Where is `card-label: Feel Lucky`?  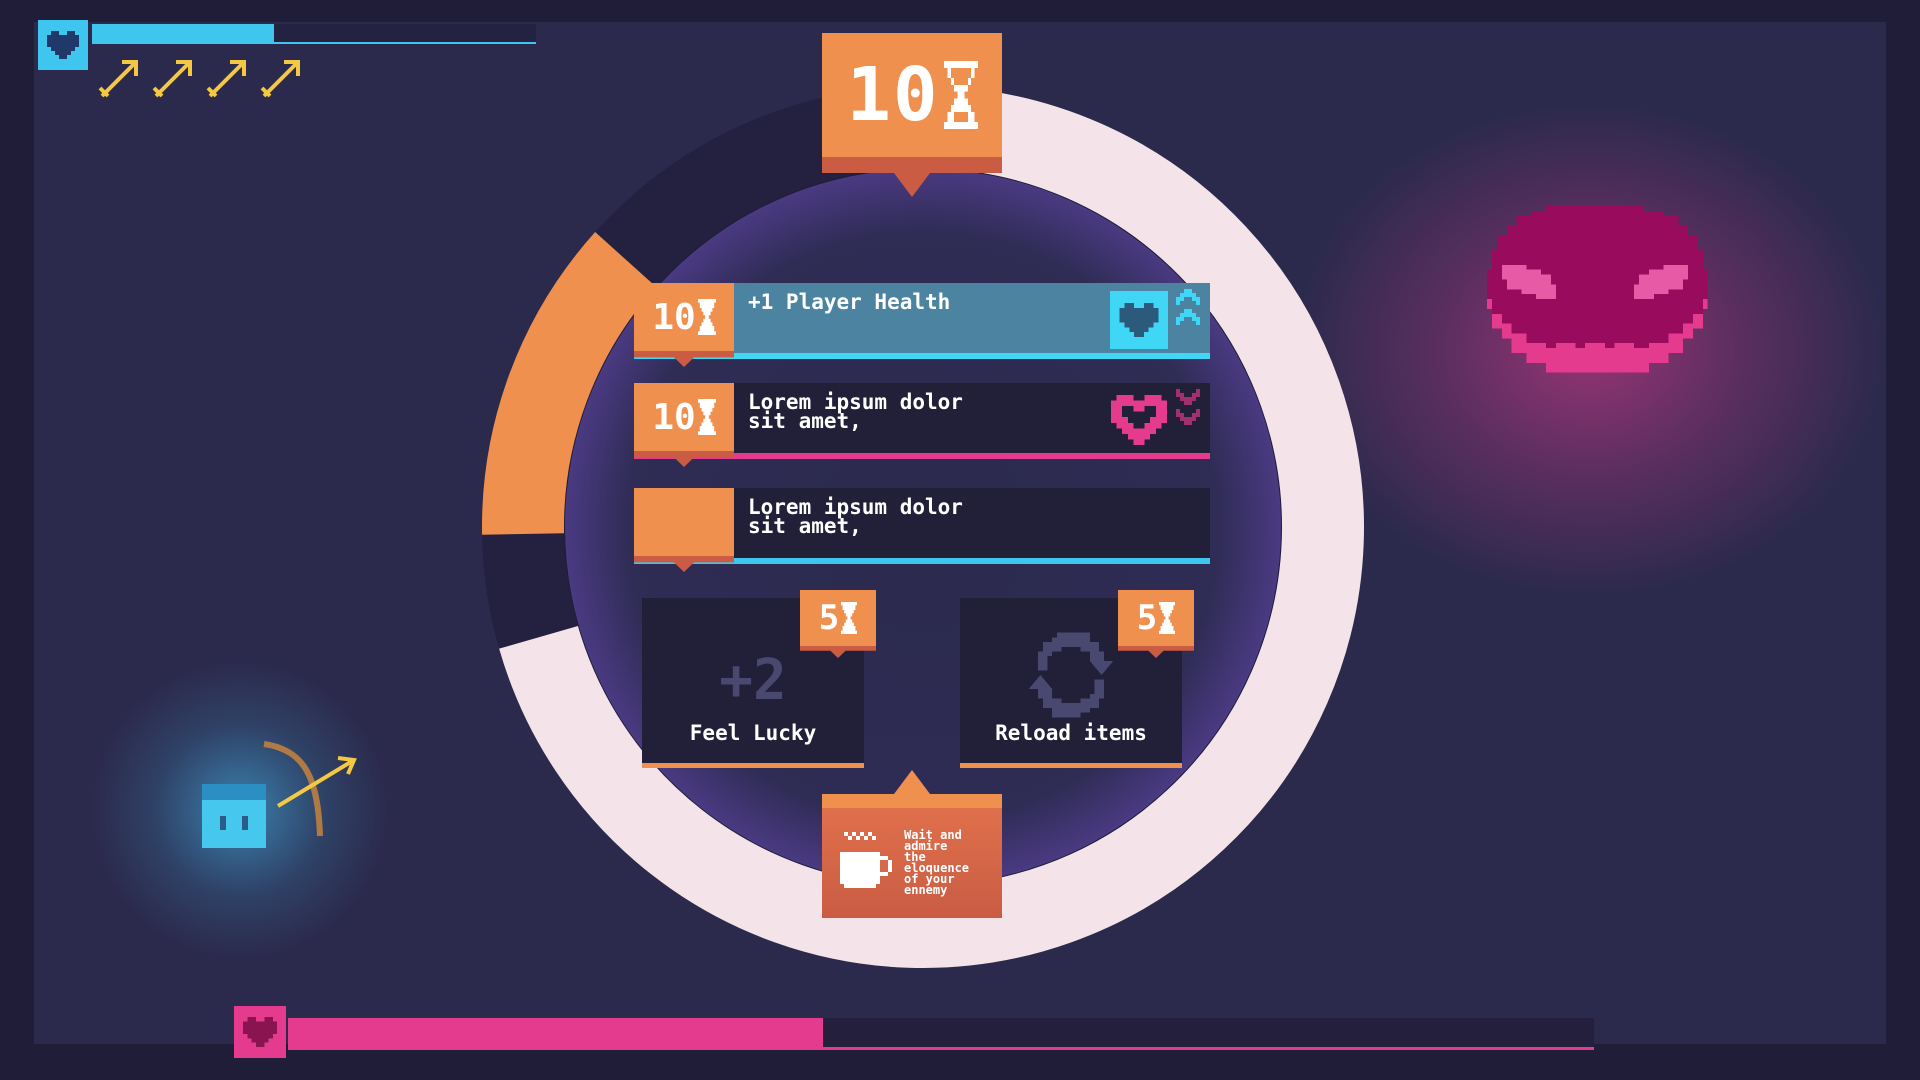
card-label: Feel Lucky is located at coordinates (753, 733).